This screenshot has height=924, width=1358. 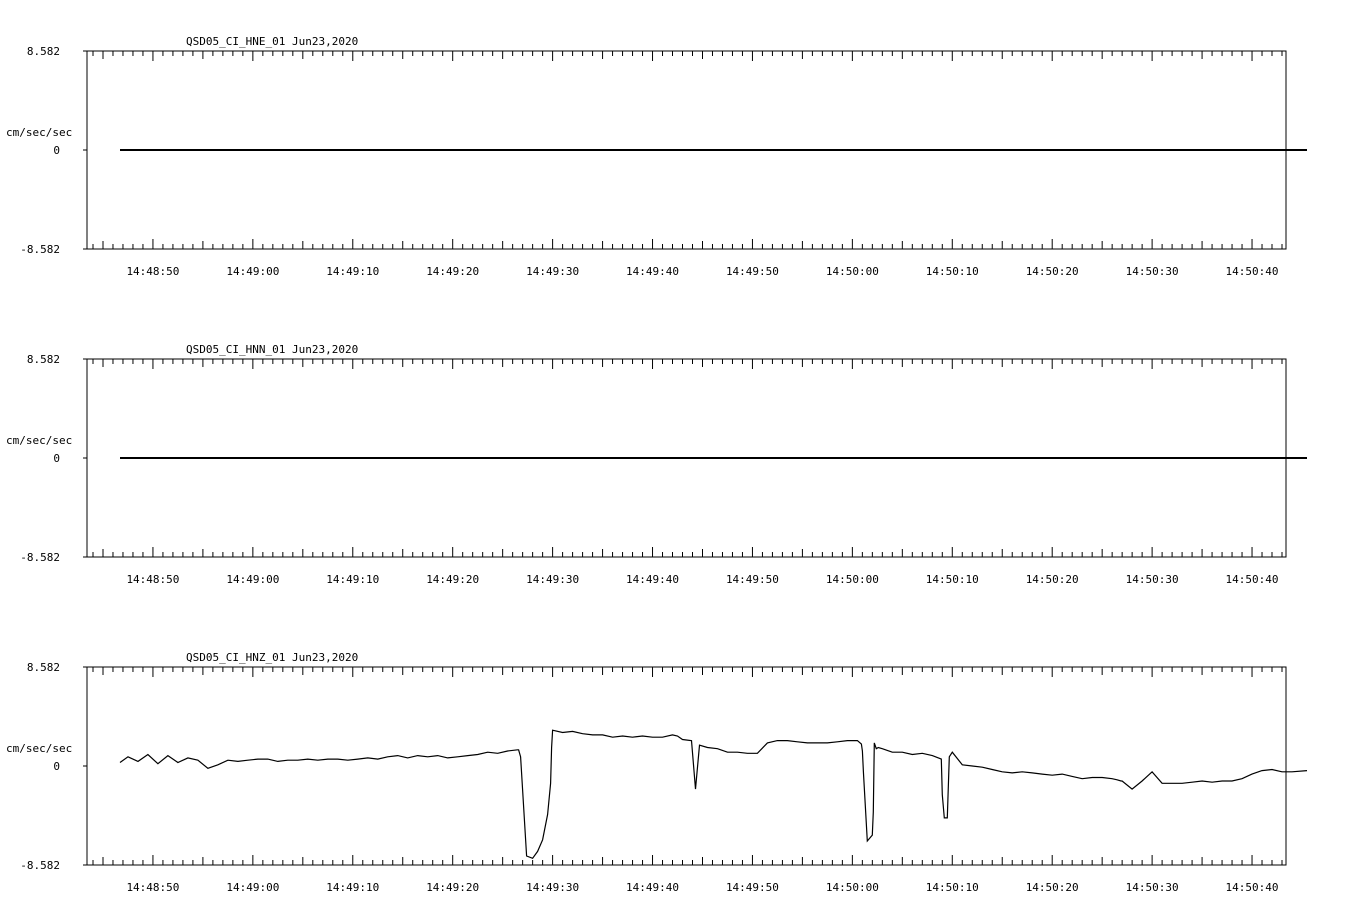 I want to click on chart-title: QSD05_CI_HNN_01 Jun23,2020, so click(x=272, y=349).